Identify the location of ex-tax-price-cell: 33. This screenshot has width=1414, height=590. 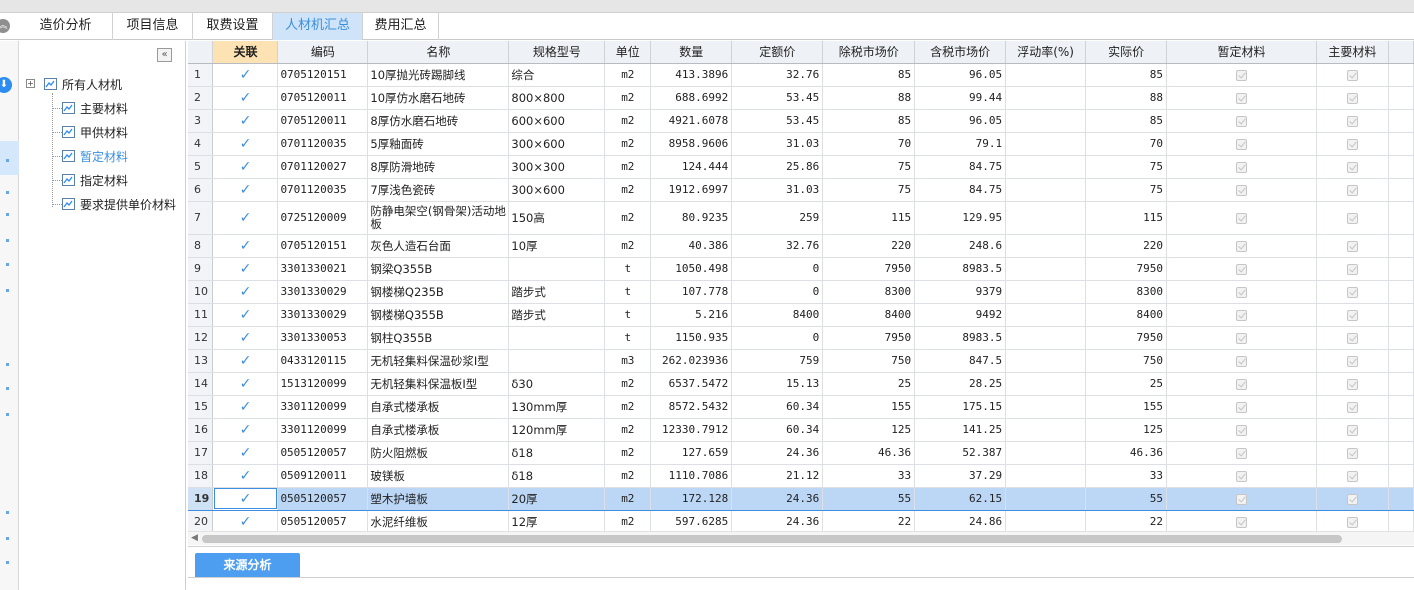
(869, 476).